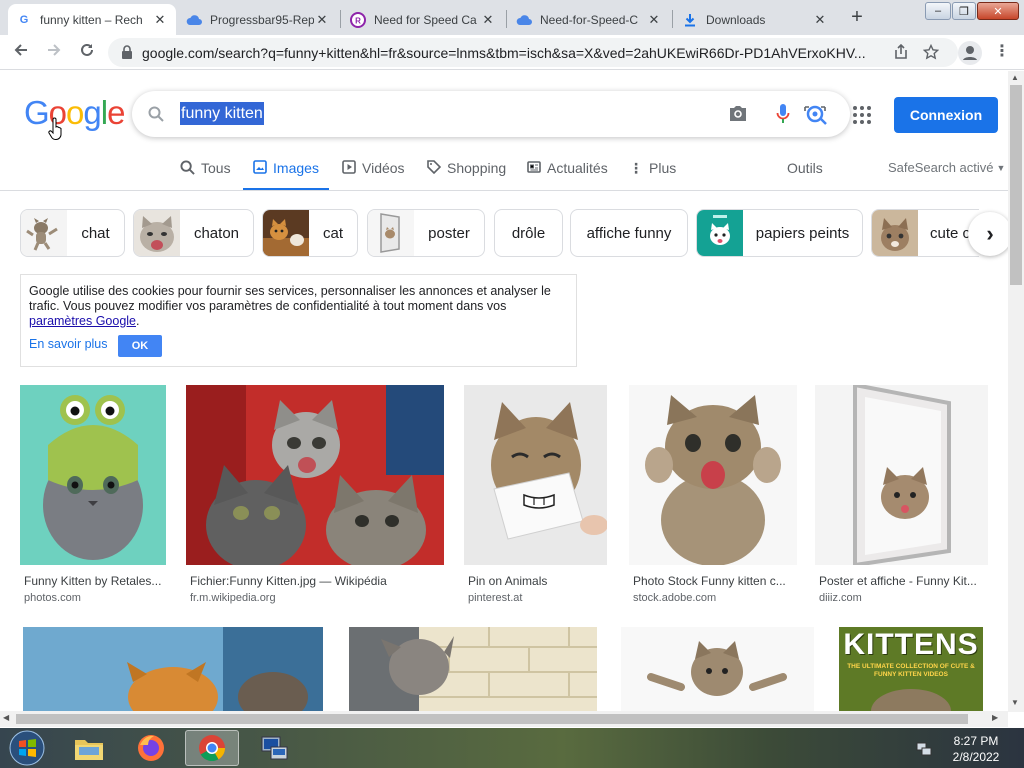 The height and width of the screenshot is (768, 1024). Describe the element at coordinates (423, 19) in the screenshot. I see `tab-need-for-speed: R Need for Speed Ca ✕` at that location.